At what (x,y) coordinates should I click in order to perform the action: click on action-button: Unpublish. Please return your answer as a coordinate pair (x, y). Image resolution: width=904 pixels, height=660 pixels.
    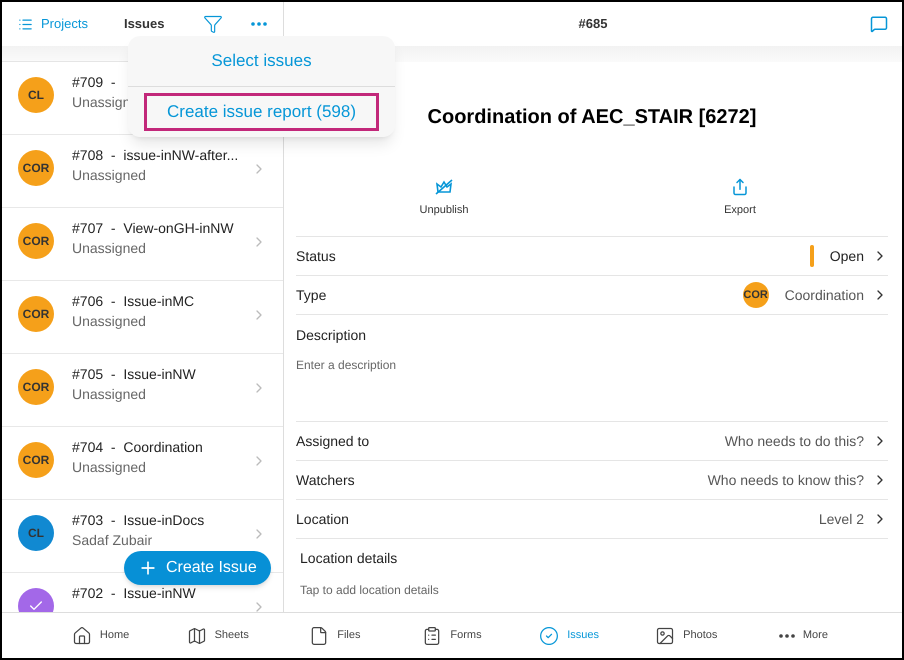
    Looking at the image, I should click on (444, 198).